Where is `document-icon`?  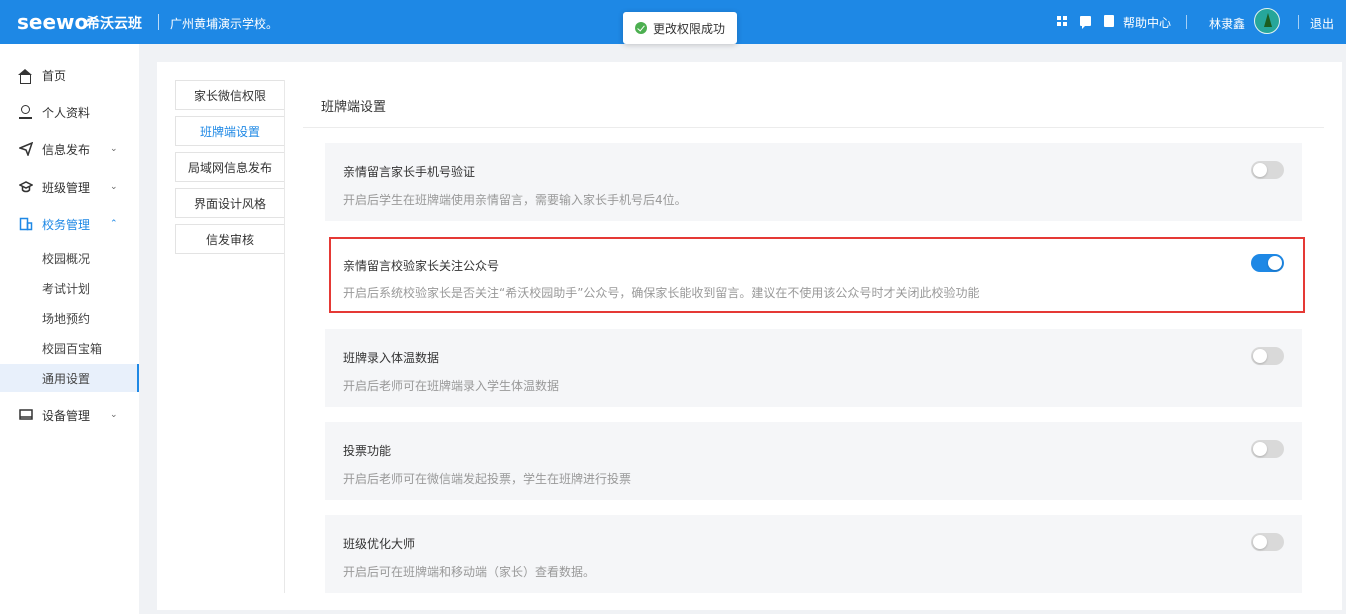
document-icon is located at coordinates (1109, 21).